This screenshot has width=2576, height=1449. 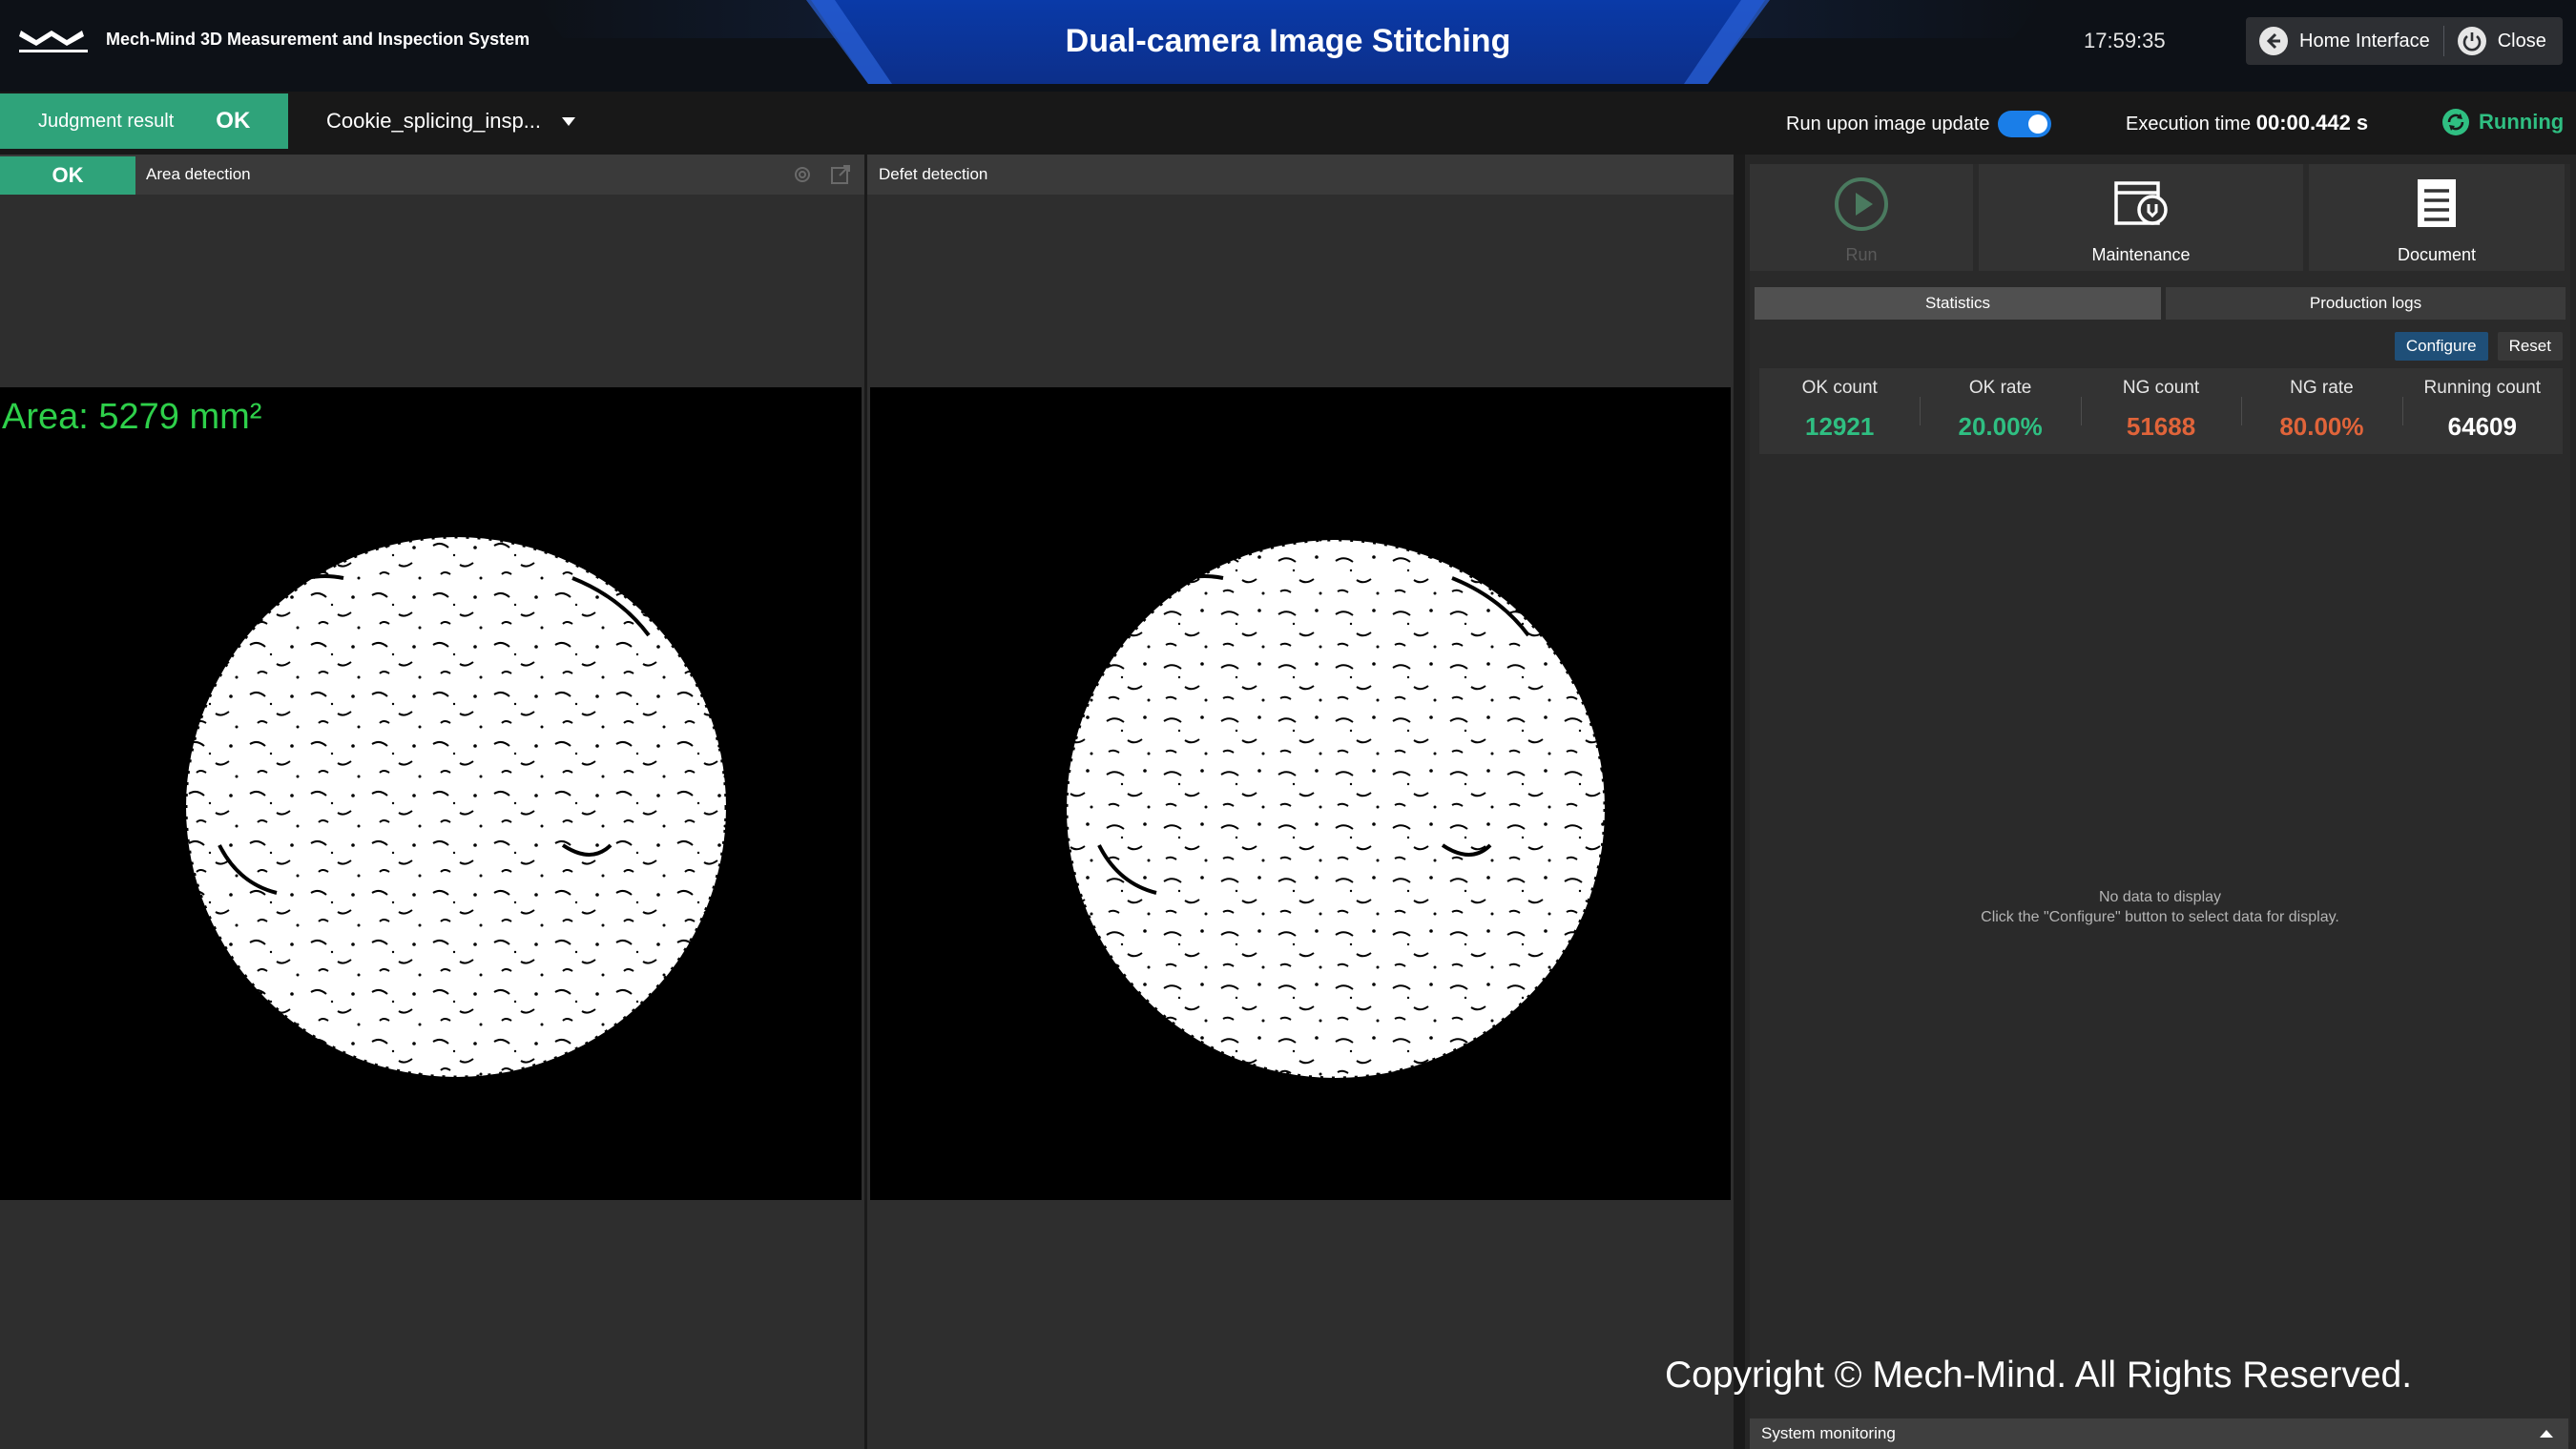 I want to click on stat-ok-count: OK count 12921, so click(x=1839, y=411).